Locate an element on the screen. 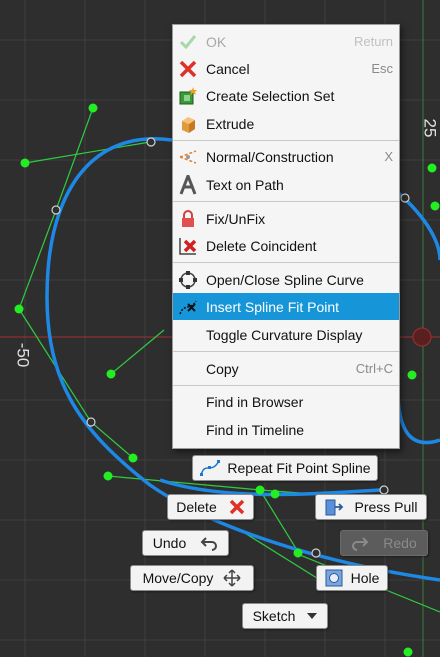  menu-item-label: Fix/UnFix is located at coordinates (236, 218).